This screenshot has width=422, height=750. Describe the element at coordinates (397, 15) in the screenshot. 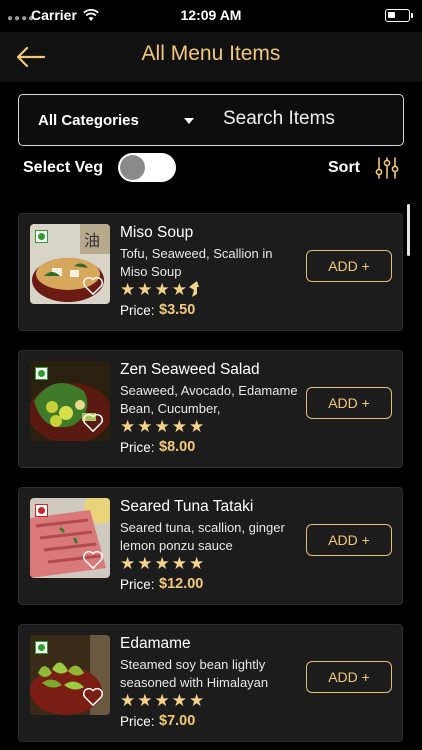

I see `battery-icon` at that location.